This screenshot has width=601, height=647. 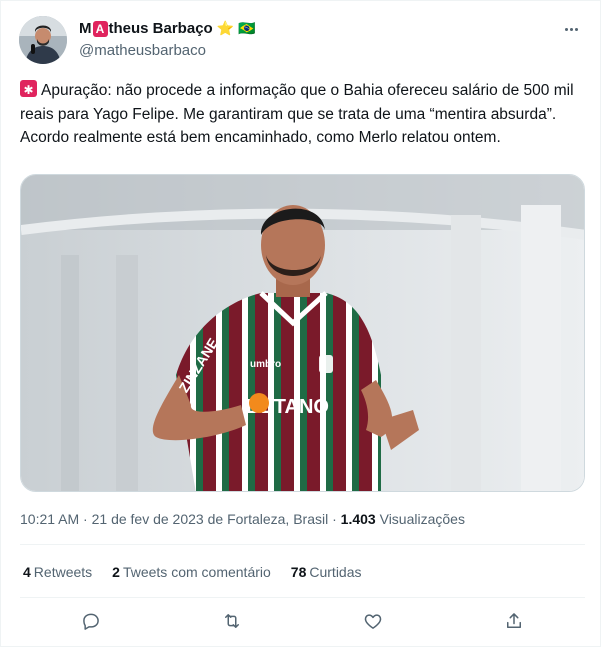 I want to click on tweet-location: de Fortaleza, Brasil, so click(x=268, y=519).